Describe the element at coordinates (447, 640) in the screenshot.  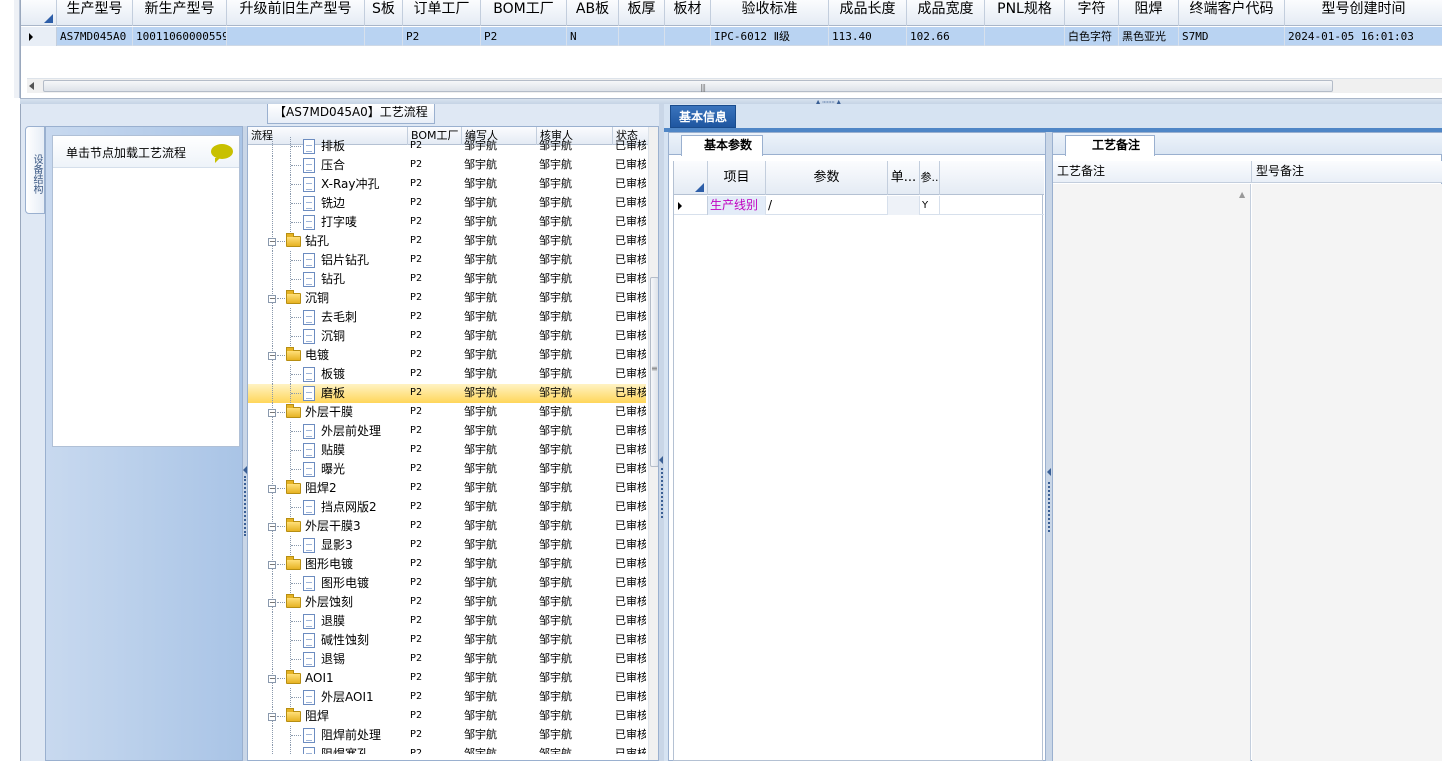
I see `tree-row: 碱性蚀刻 P2 邹宇航 邹宇航 已审核` at that location.